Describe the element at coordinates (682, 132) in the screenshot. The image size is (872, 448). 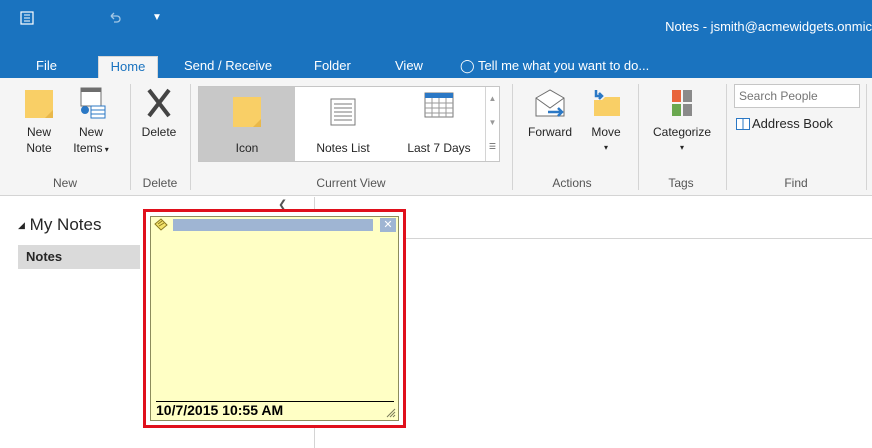
I see `categorize-label: Categorize` at that location.